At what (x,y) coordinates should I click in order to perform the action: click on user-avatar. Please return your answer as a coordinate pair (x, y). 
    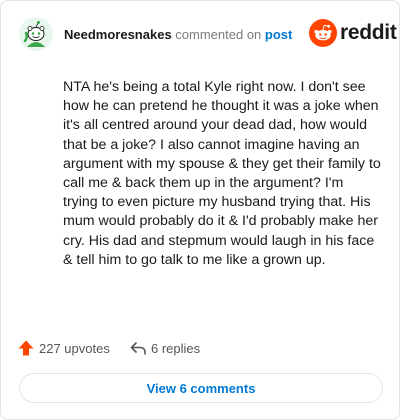
    Looking at the image, I should click on (36, 34).